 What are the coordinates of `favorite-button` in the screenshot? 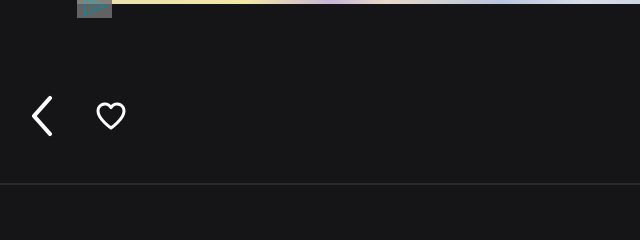 It's located at (111, 116).